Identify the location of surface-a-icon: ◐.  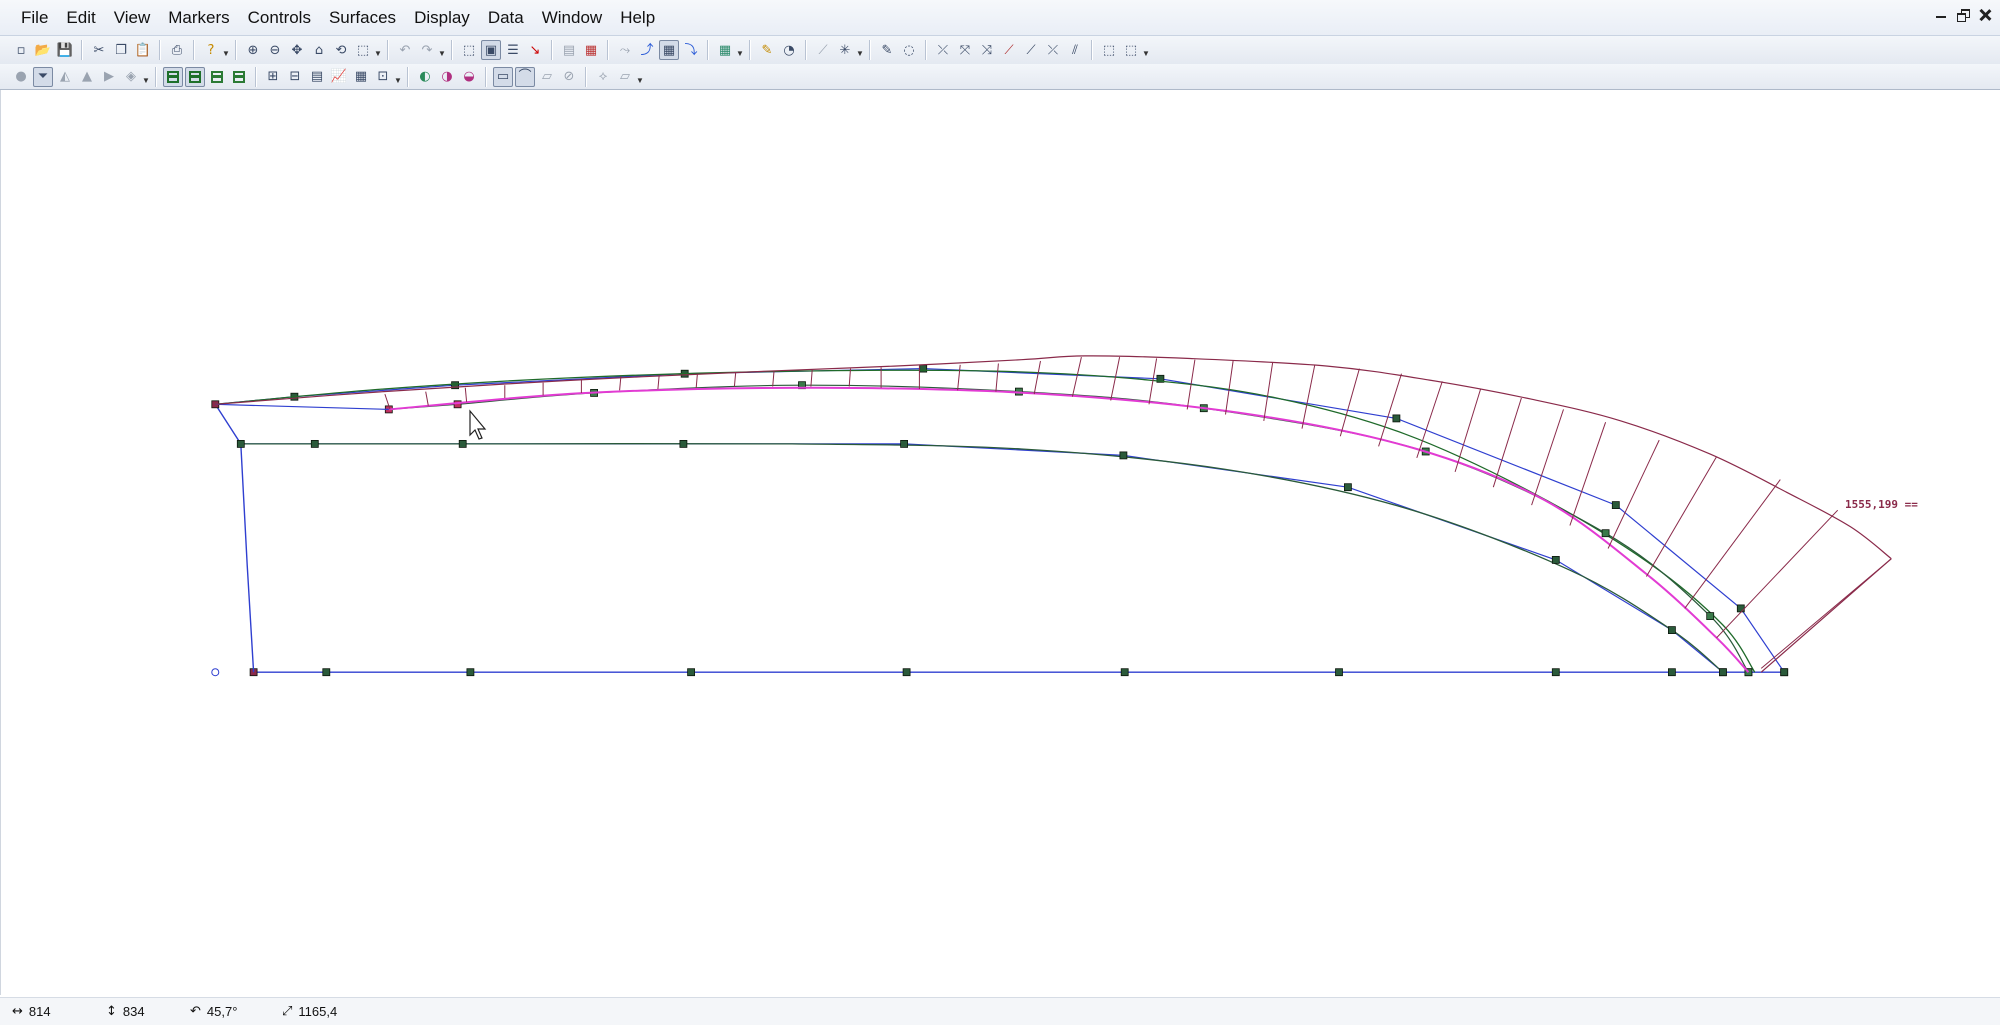
(425, 77).